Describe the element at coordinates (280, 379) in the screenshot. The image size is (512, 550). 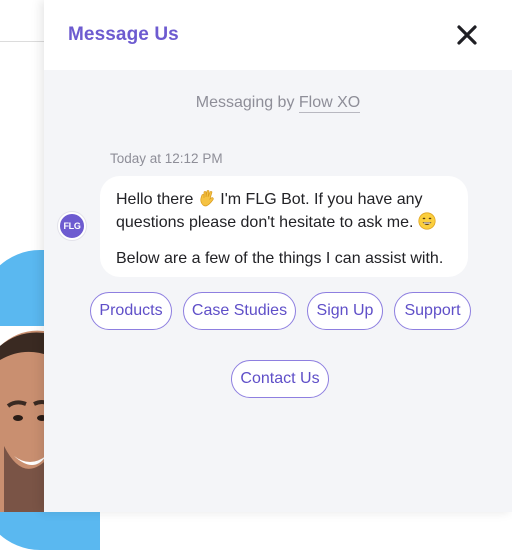
I see `quick-reply-contact-us: Contact Us` at that location.